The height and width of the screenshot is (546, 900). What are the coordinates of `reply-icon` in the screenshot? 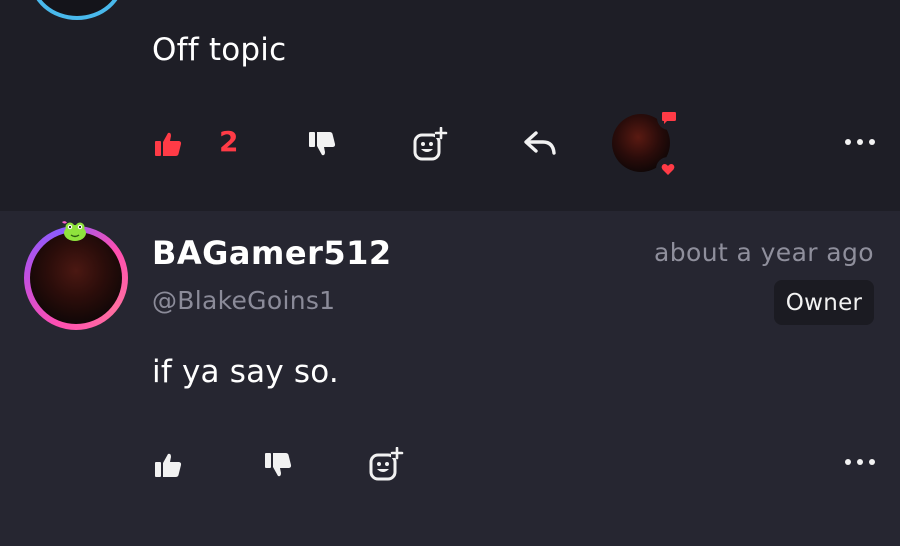 It's located at (540, 143).